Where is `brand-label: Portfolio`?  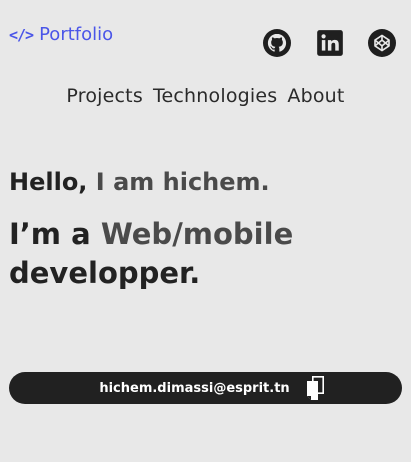
brand-label: Portfolio is located at coordinates (76, 34).